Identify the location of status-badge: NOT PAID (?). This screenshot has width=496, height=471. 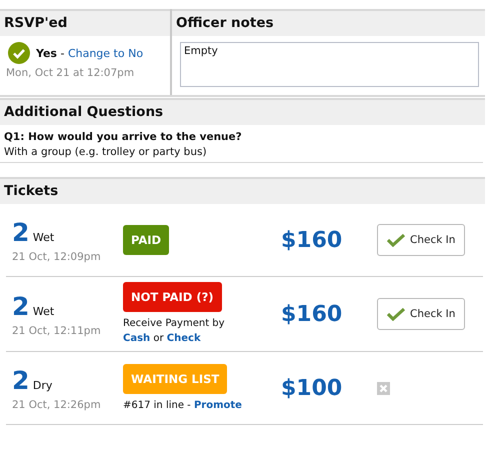
(172, 297).